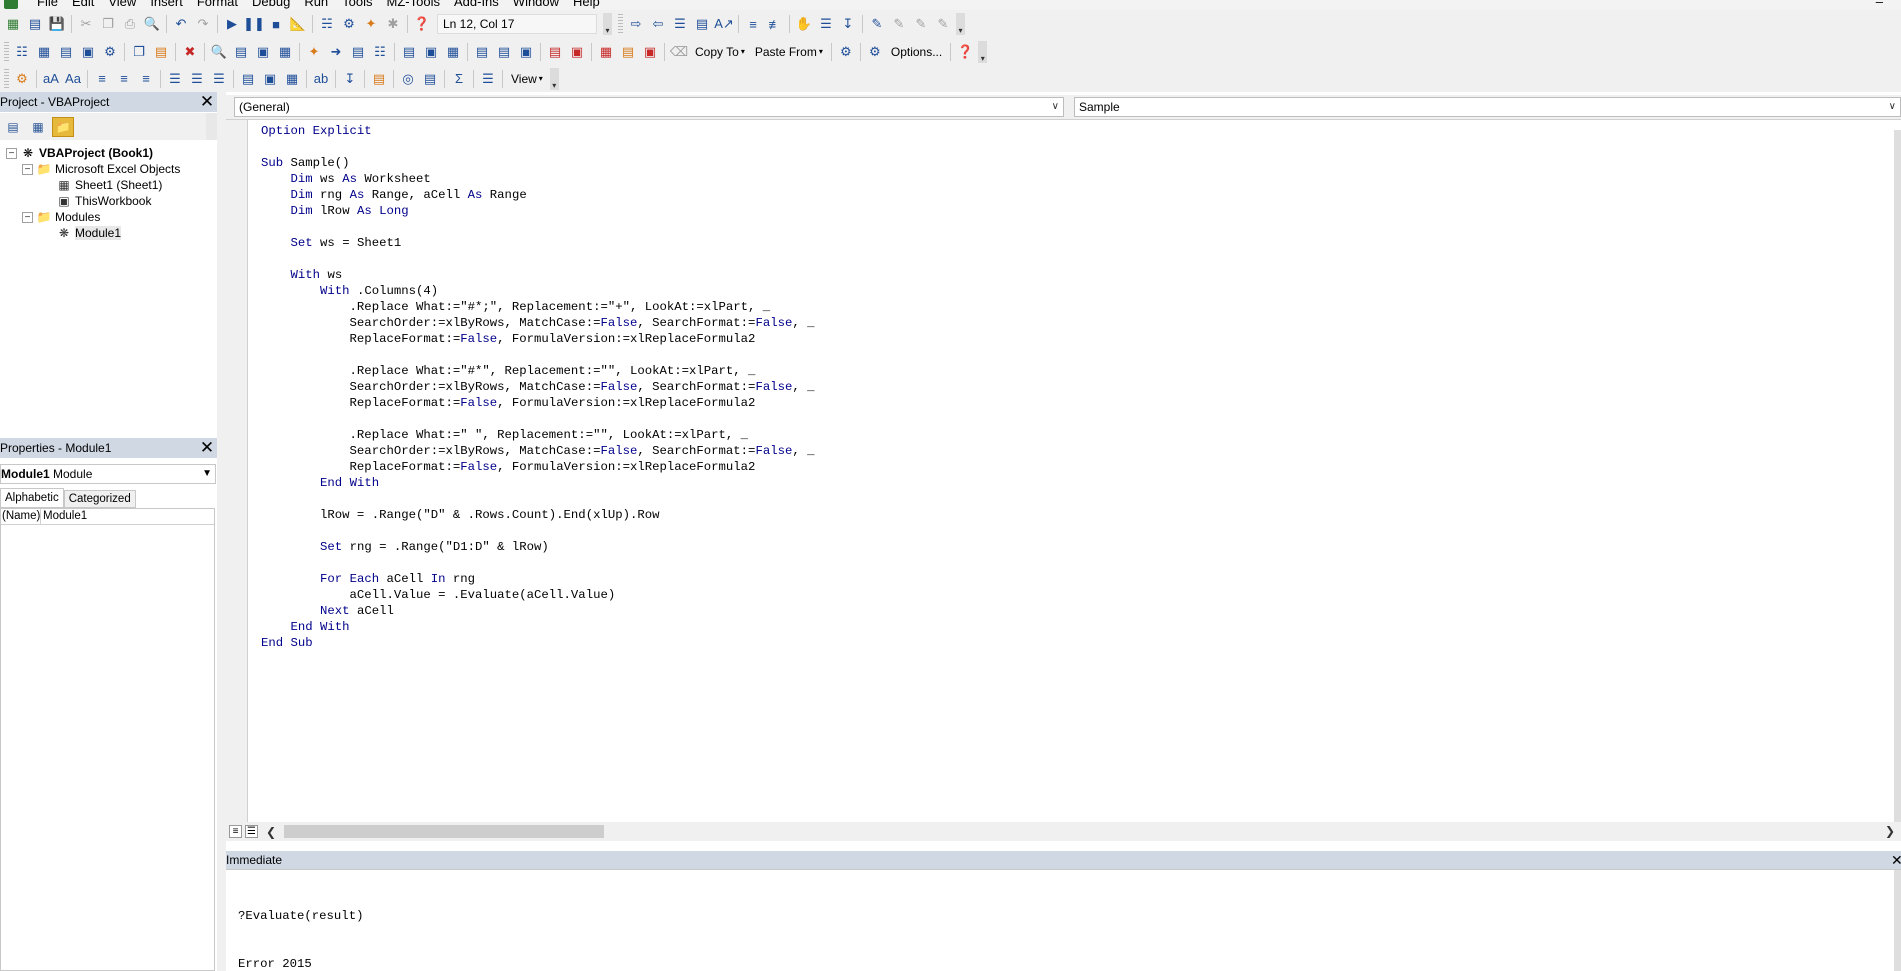 Image resolution: width=1901 pixels, height=971 pixels. Describe the element at coordinates (122, 5) in the screenshot. I see `menu-view: View` at that location.